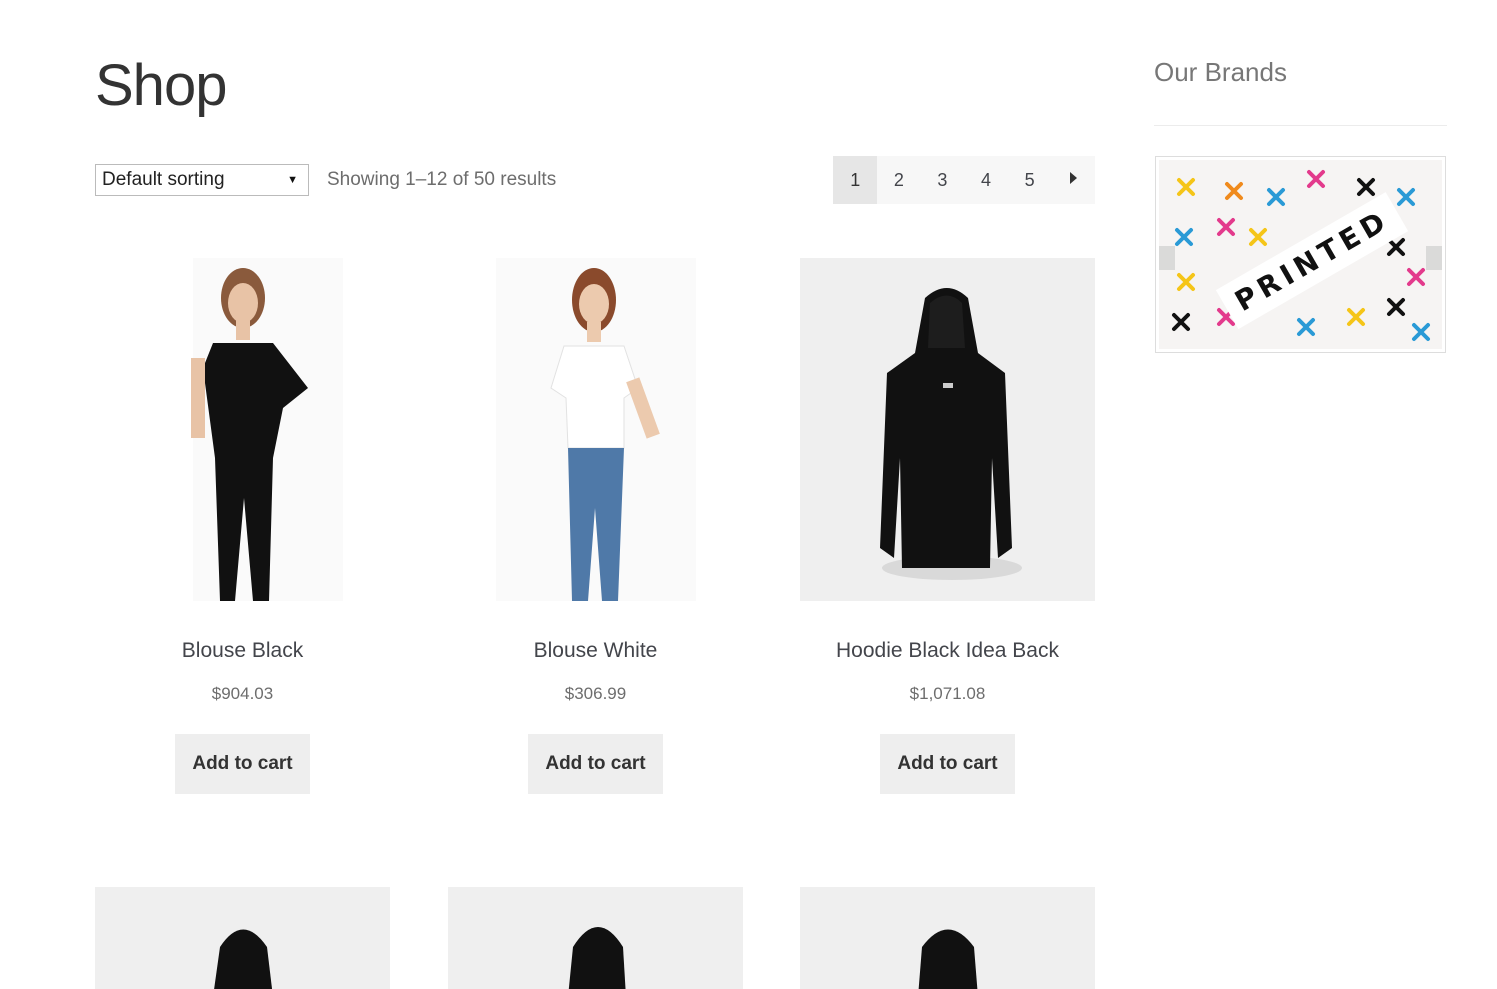 This screenshot has width=1497, height=989. I want to click on product-name: Blouse White, so click(595, 651).